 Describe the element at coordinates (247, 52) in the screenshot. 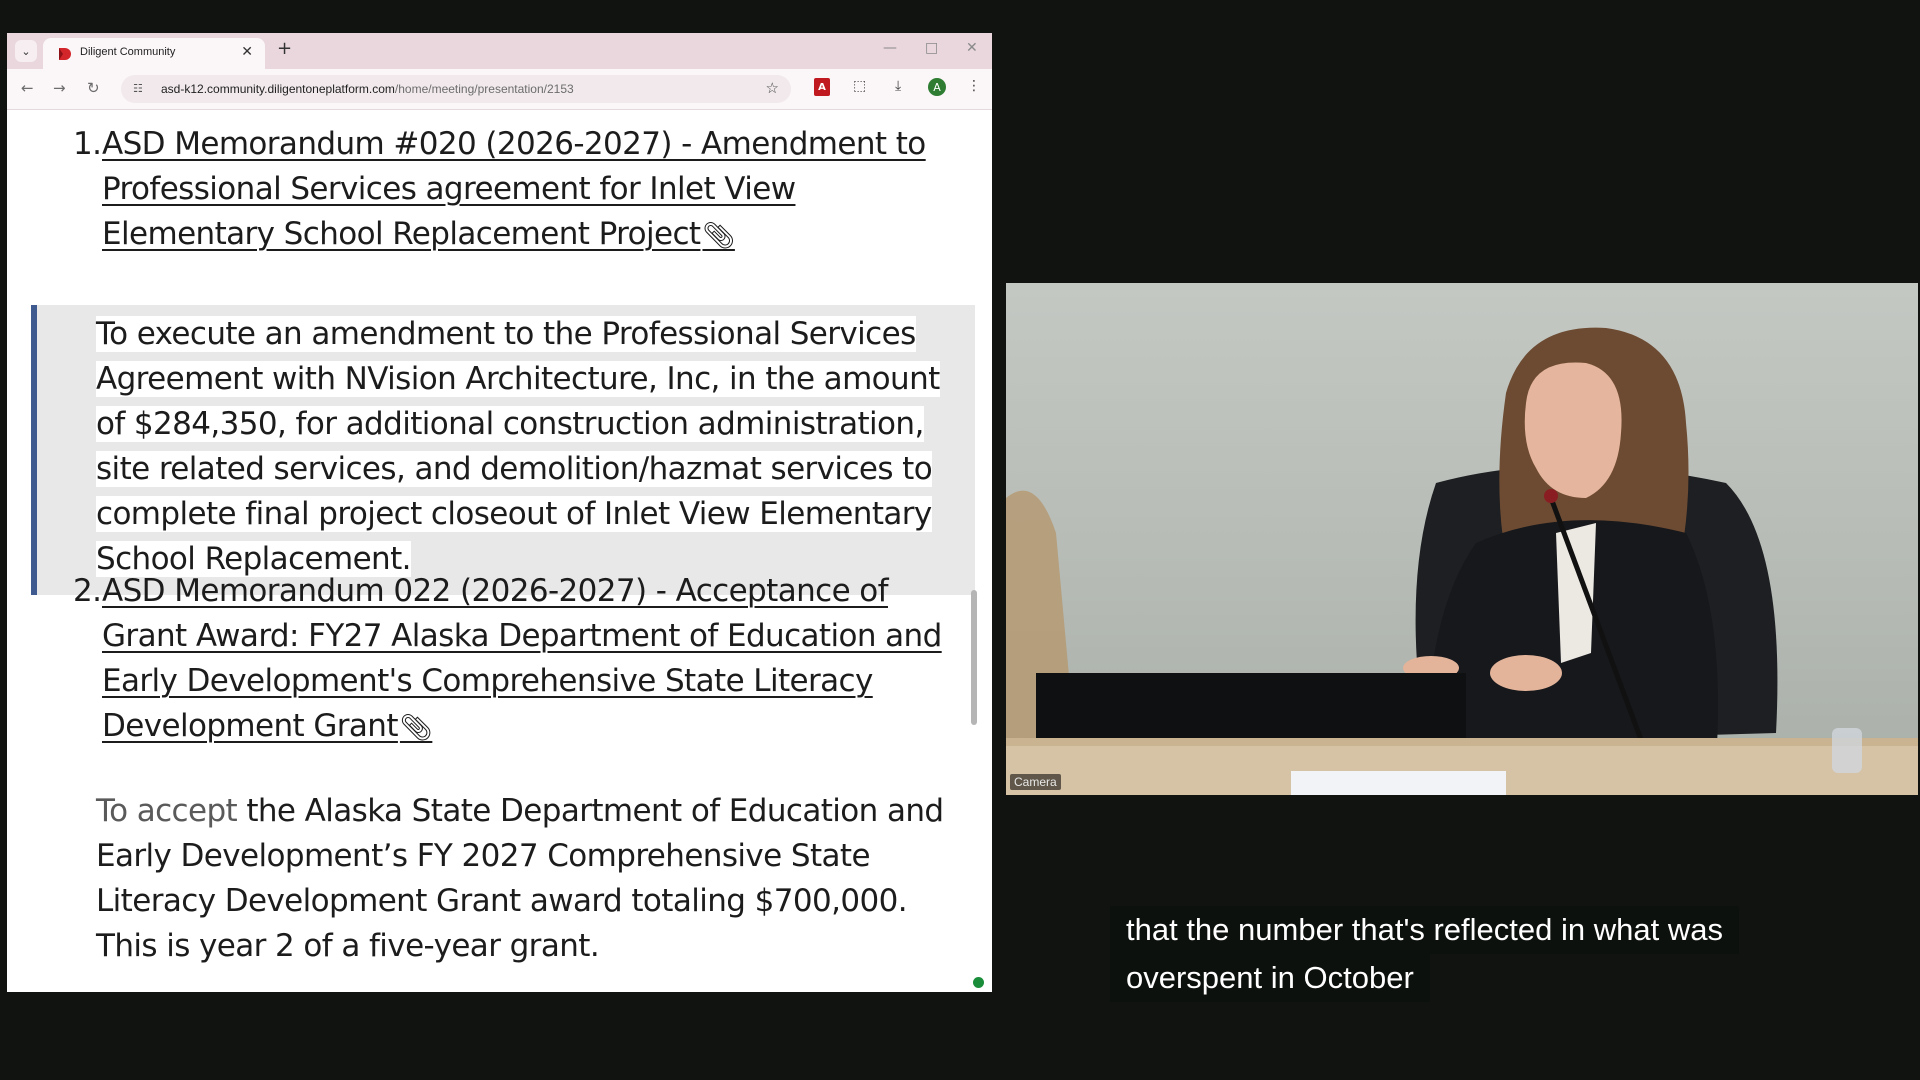

I see `tab-close-icon: ✕` at that location.